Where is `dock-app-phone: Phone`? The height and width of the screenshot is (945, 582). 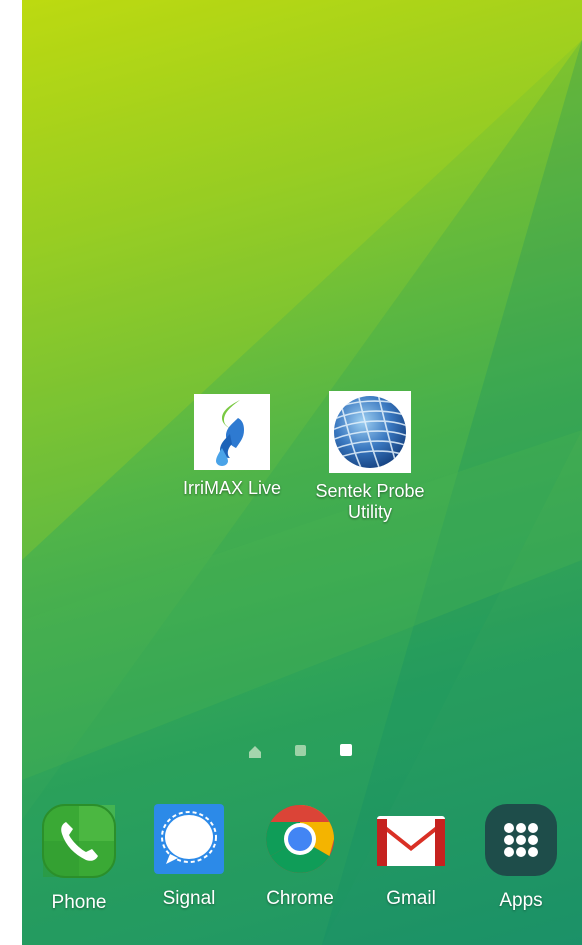 dock-app-phone: Phone is located at coordinates (79, 859).